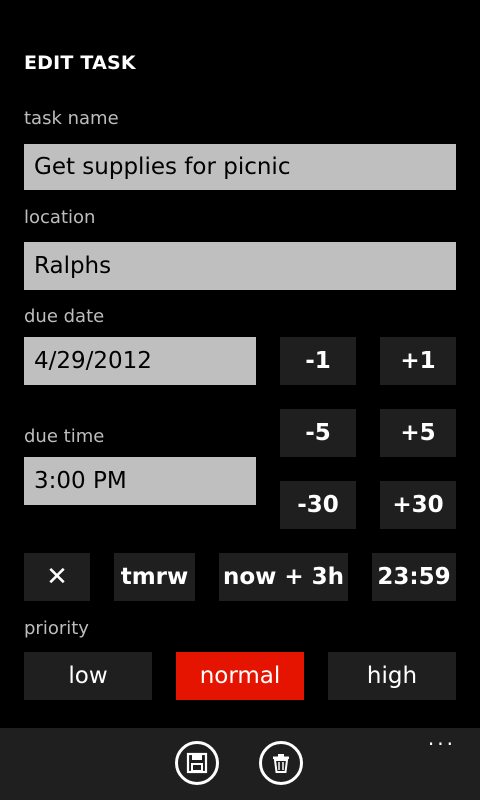 The height and width of the screenshot is (800, 480). Describe the element at coordinates (240, 764) in the screenshot. I see `app-bar` at that location.